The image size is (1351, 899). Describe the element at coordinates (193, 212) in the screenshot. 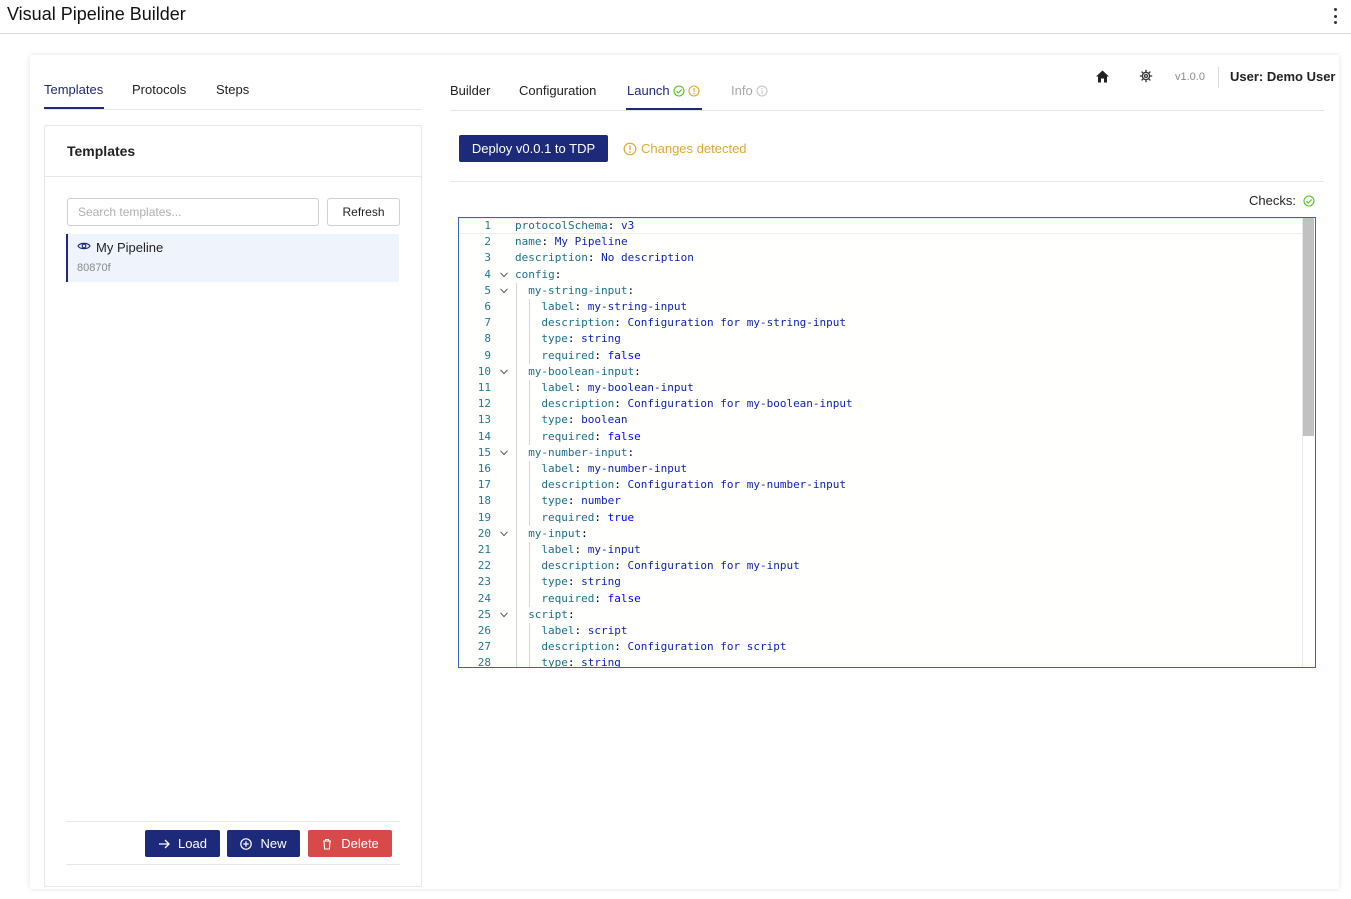

I see `search-templates-input` at that location.